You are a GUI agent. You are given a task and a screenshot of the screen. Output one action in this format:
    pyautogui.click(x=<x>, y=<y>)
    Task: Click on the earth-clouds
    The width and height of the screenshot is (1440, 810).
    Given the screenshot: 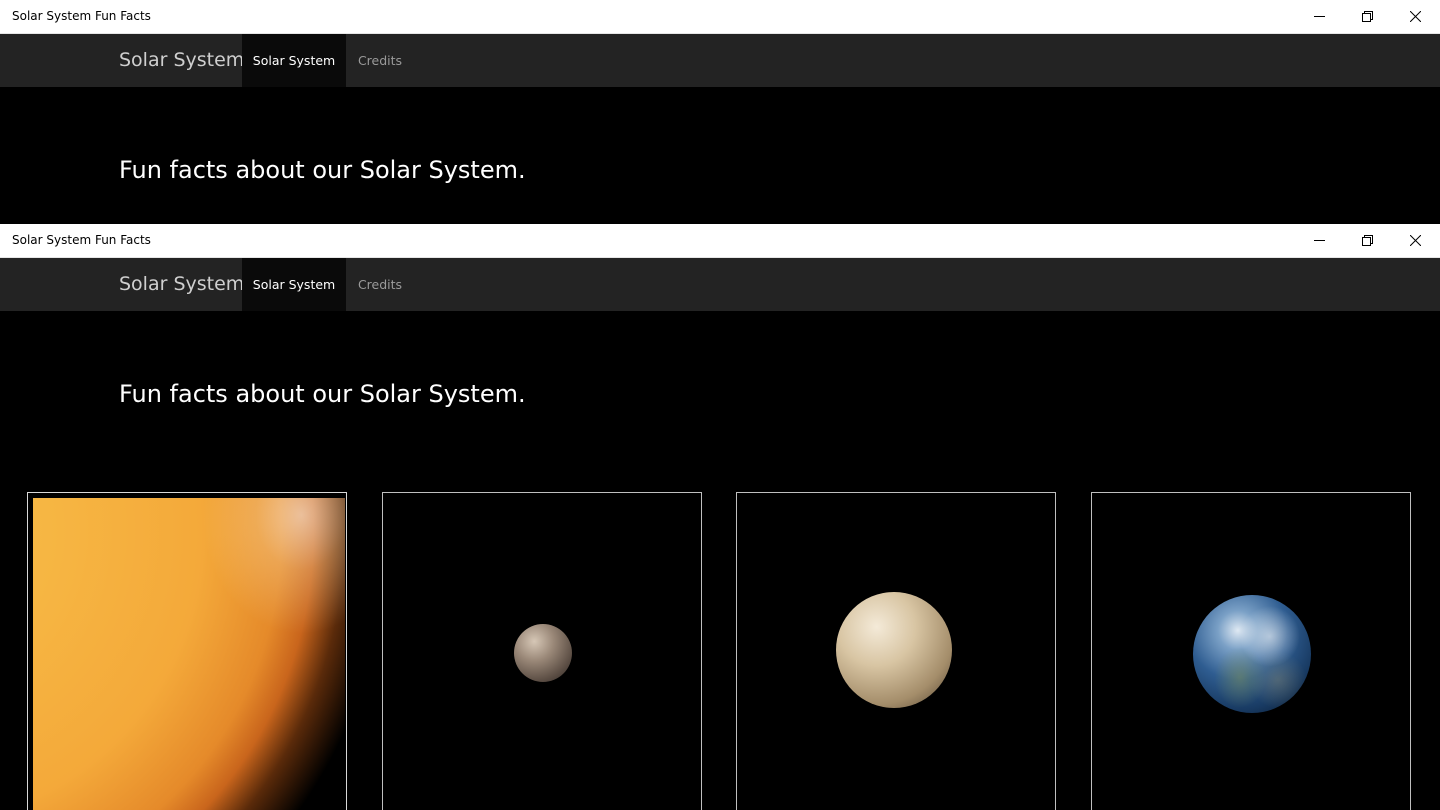 What is the action you would take?
    pyautogui.click(x=1252, y=654)
    